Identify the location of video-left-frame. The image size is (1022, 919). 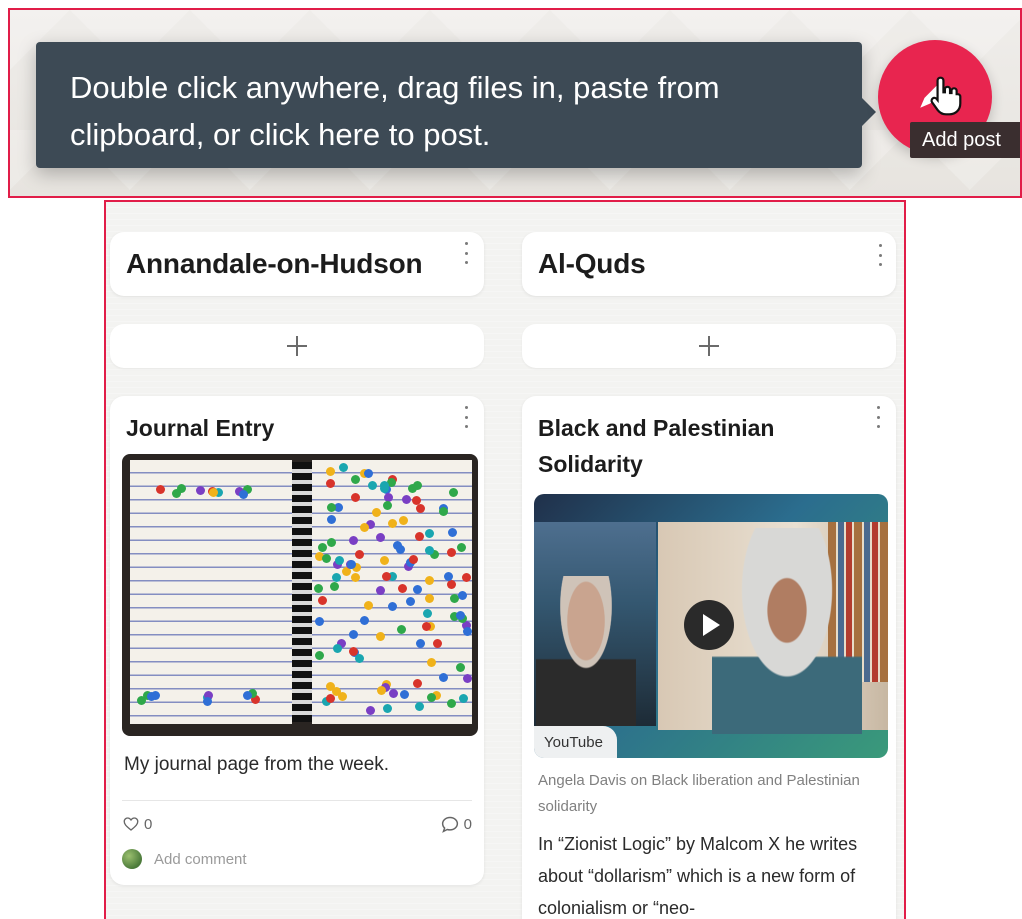
(595, 624).